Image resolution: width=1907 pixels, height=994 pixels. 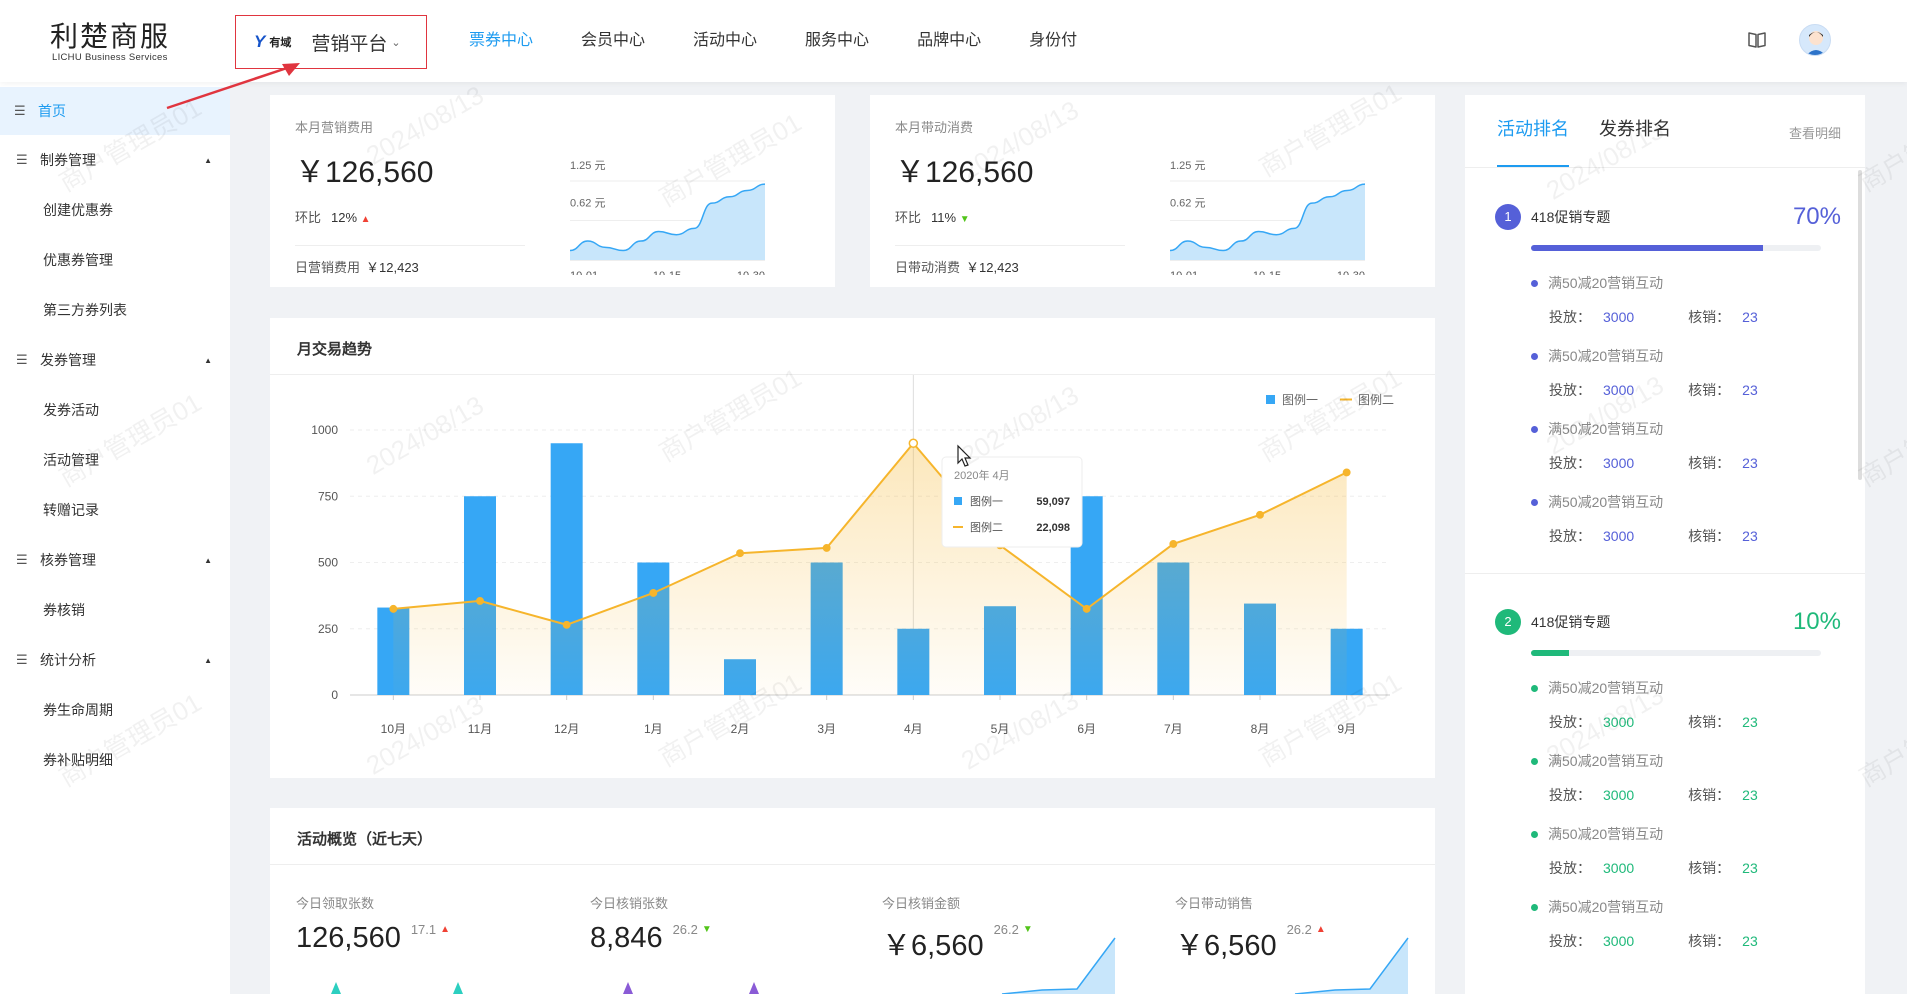 I want to click on line-series2-area, so click(x=870, y=569).